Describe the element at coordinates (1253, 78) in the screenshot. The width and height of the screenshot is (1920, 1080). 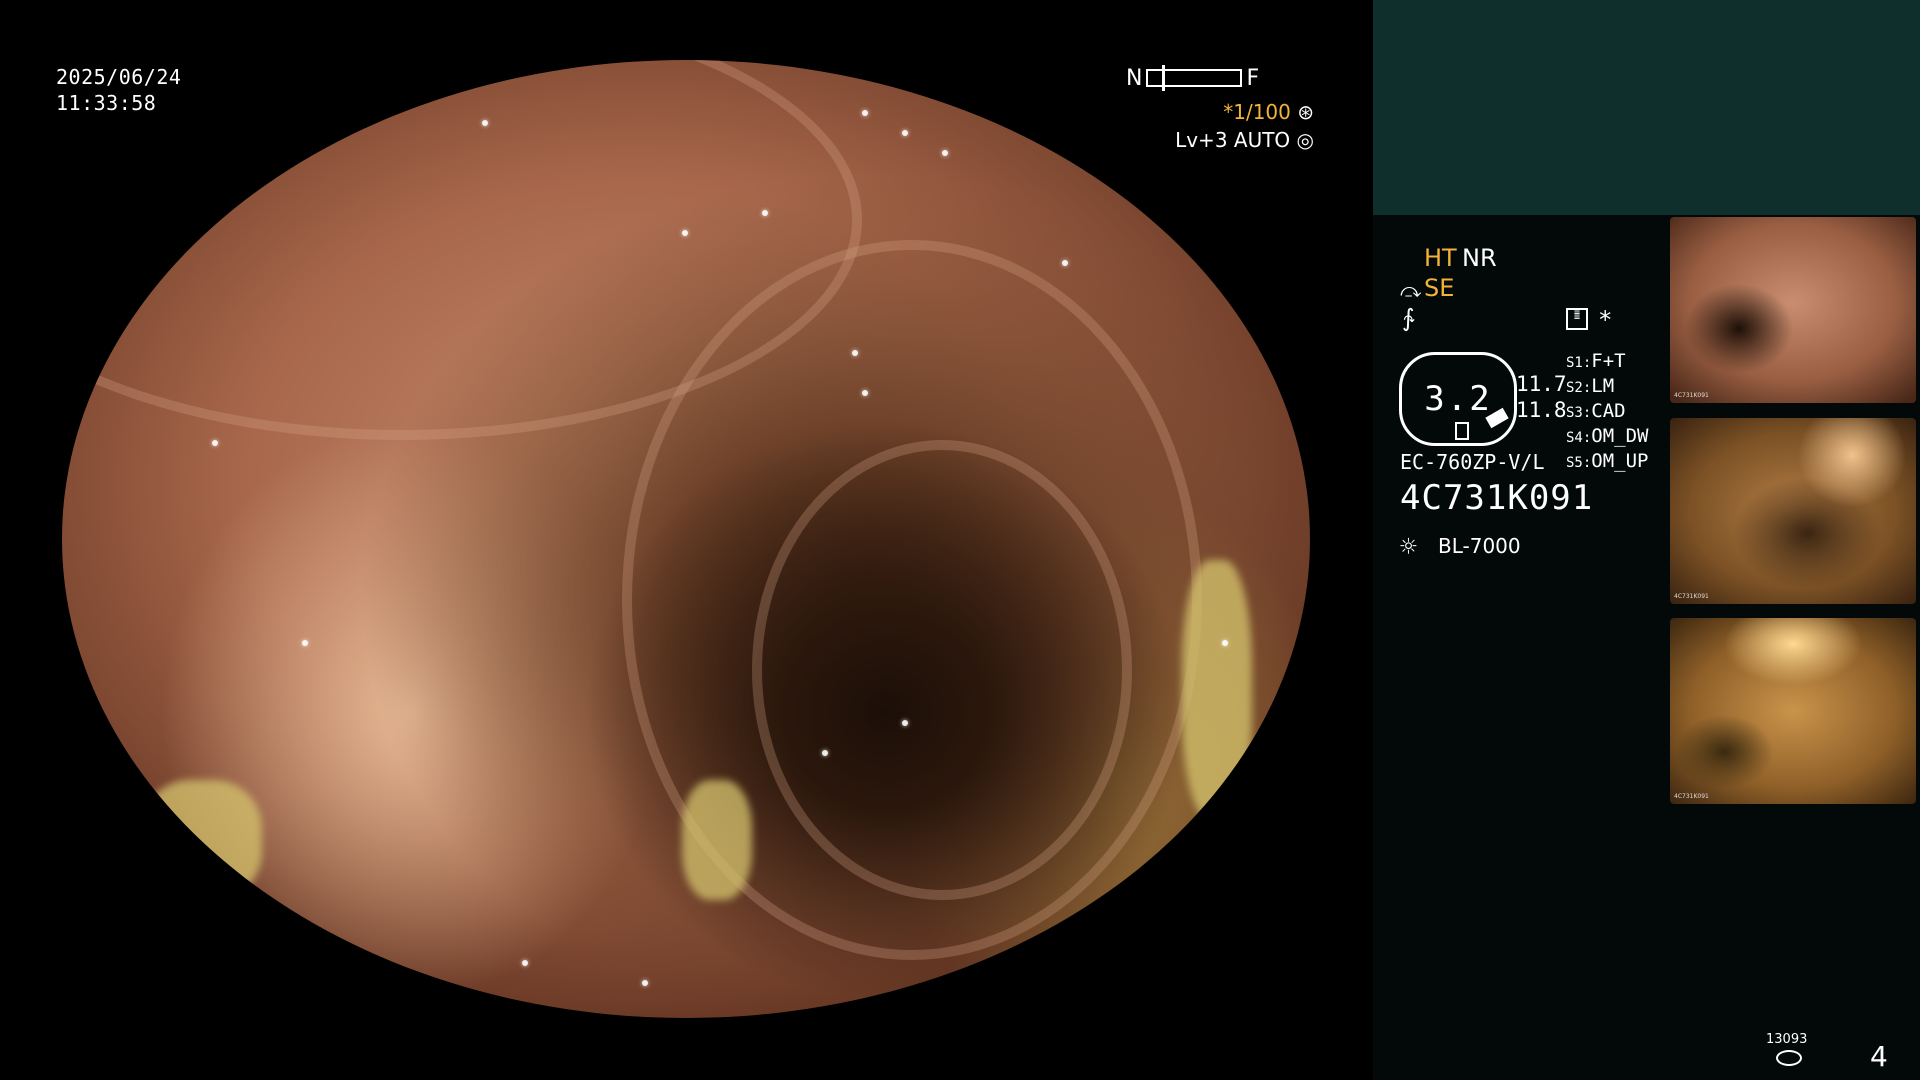
I see `far-label: F` at that location.